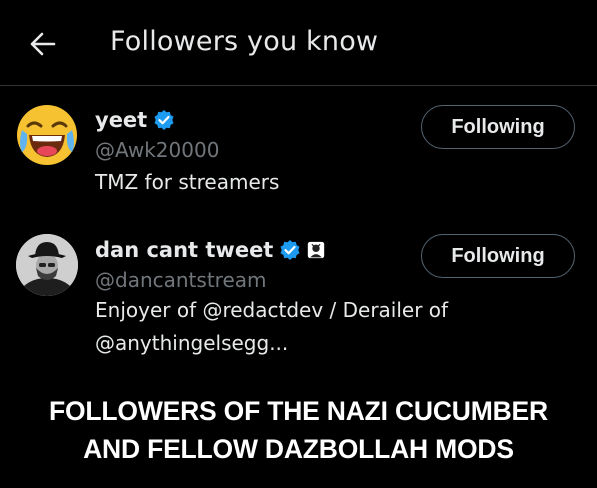 Image resolution: width=597 pixels, height=488 pixels. I want to click on user-bio: TMZ for streamers, so click(187, 182).